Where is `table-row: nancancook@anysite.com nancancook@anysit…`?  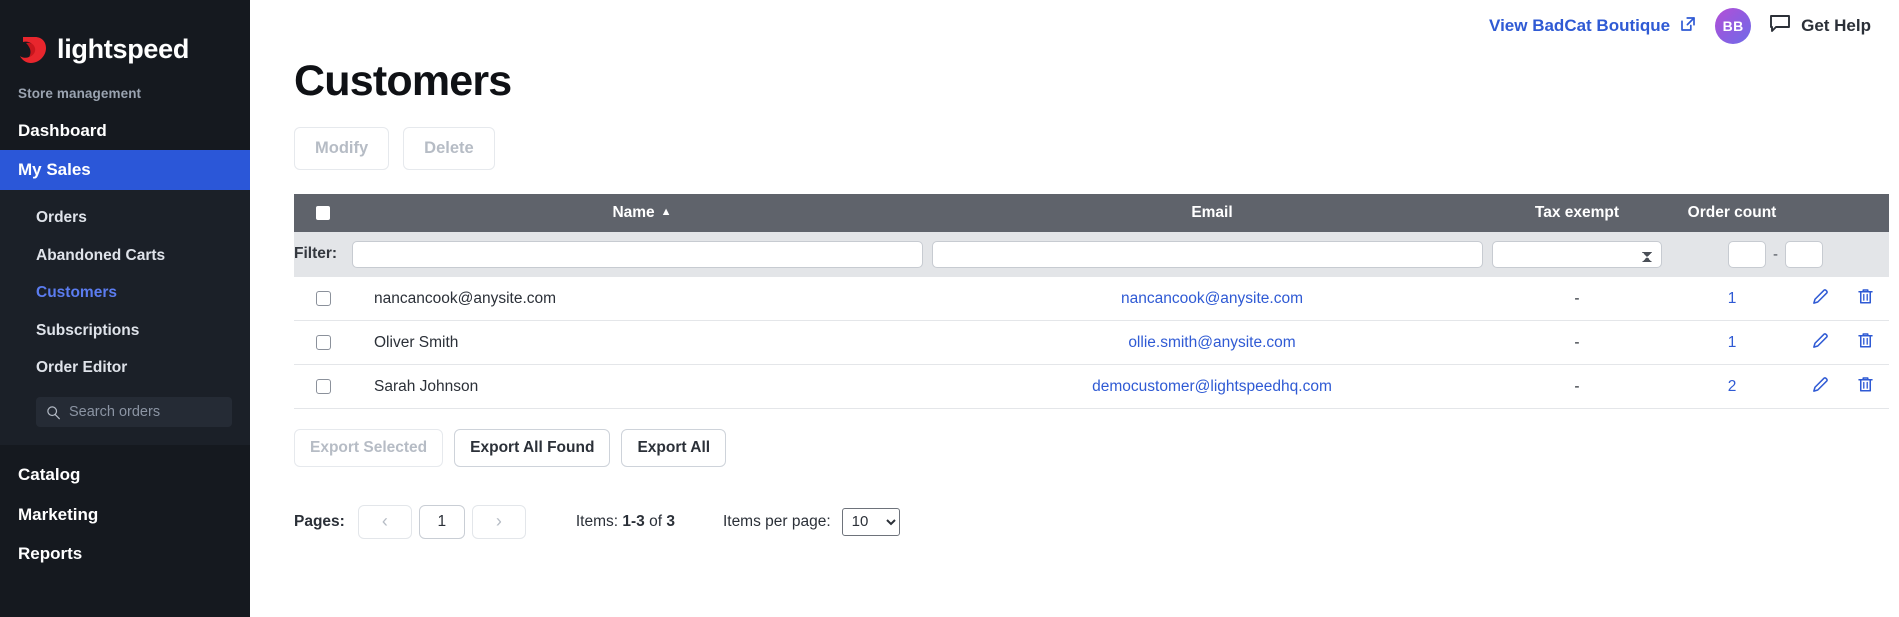 table-row: nancancook@anysite.com nancancook@anysit… is located at coordinates (1091, 299).